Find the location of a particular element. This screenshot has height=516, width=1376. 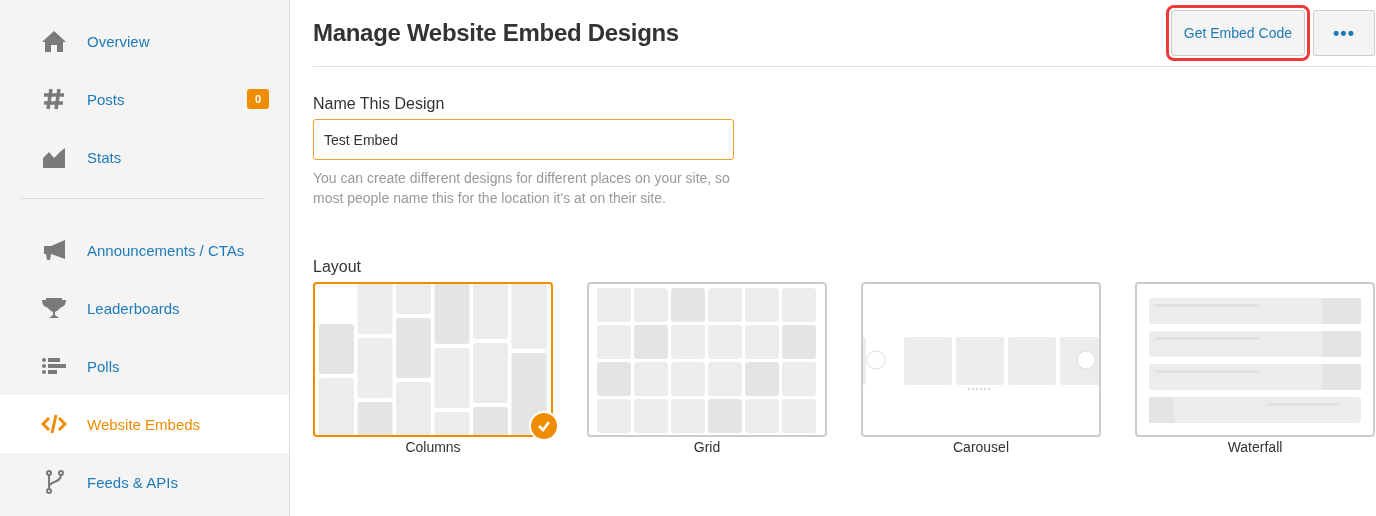

sidebar-item: Overview is located at coordinates (144, 41).